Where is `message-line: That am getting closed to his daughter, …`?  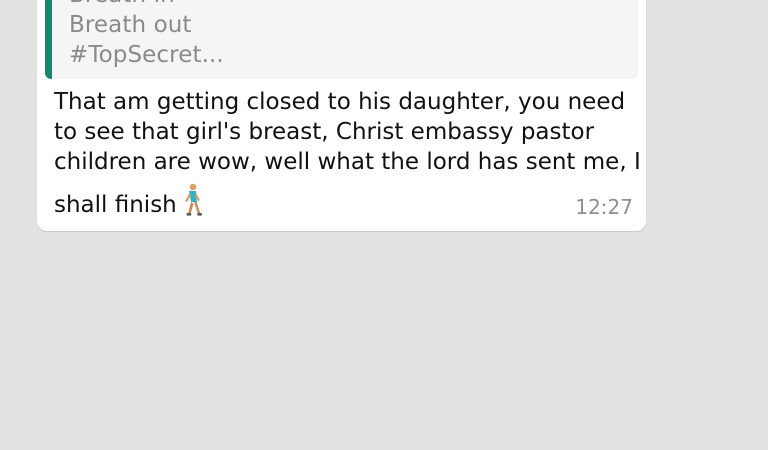 message-line: That am getting closed to his daughter, … is located at coordinates (340, 102).